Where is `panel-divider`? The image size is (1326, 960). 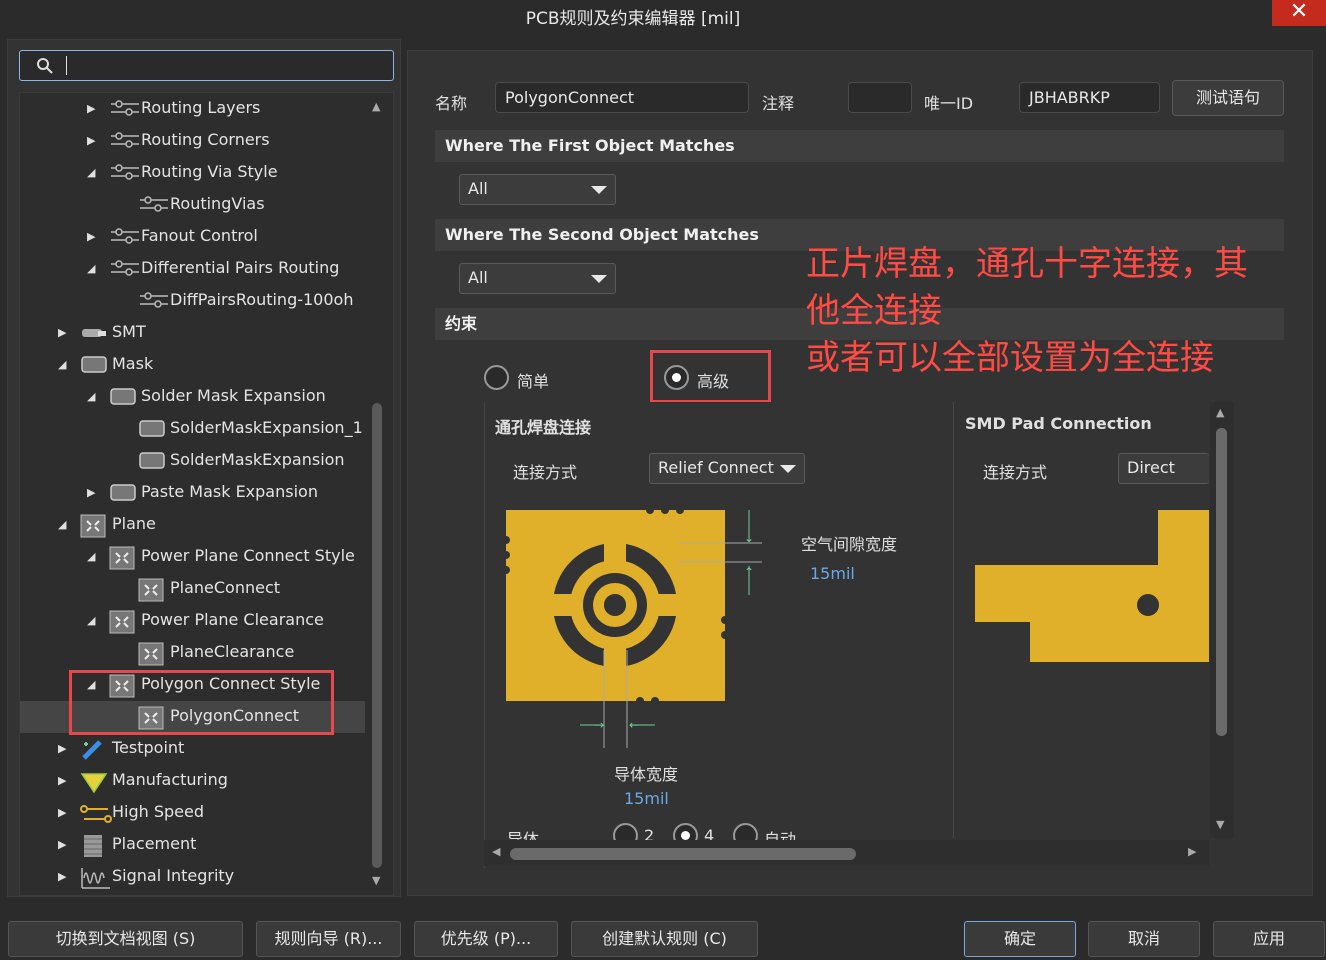
panel-divider is located at coordinates (953, 620).